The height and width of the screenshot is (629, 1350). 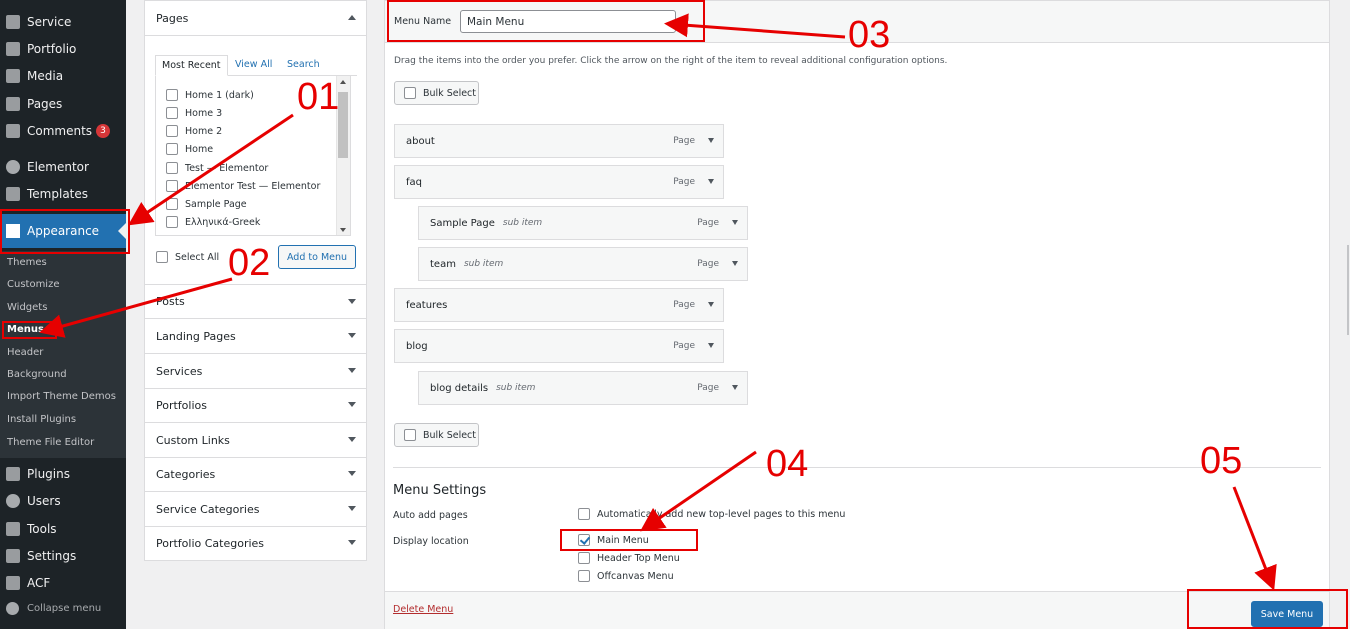 What do you see at coordinates (63, 194) in the screenshot?
I see `sidebar-item-templates: Templates` at bounding box center [63, 194].